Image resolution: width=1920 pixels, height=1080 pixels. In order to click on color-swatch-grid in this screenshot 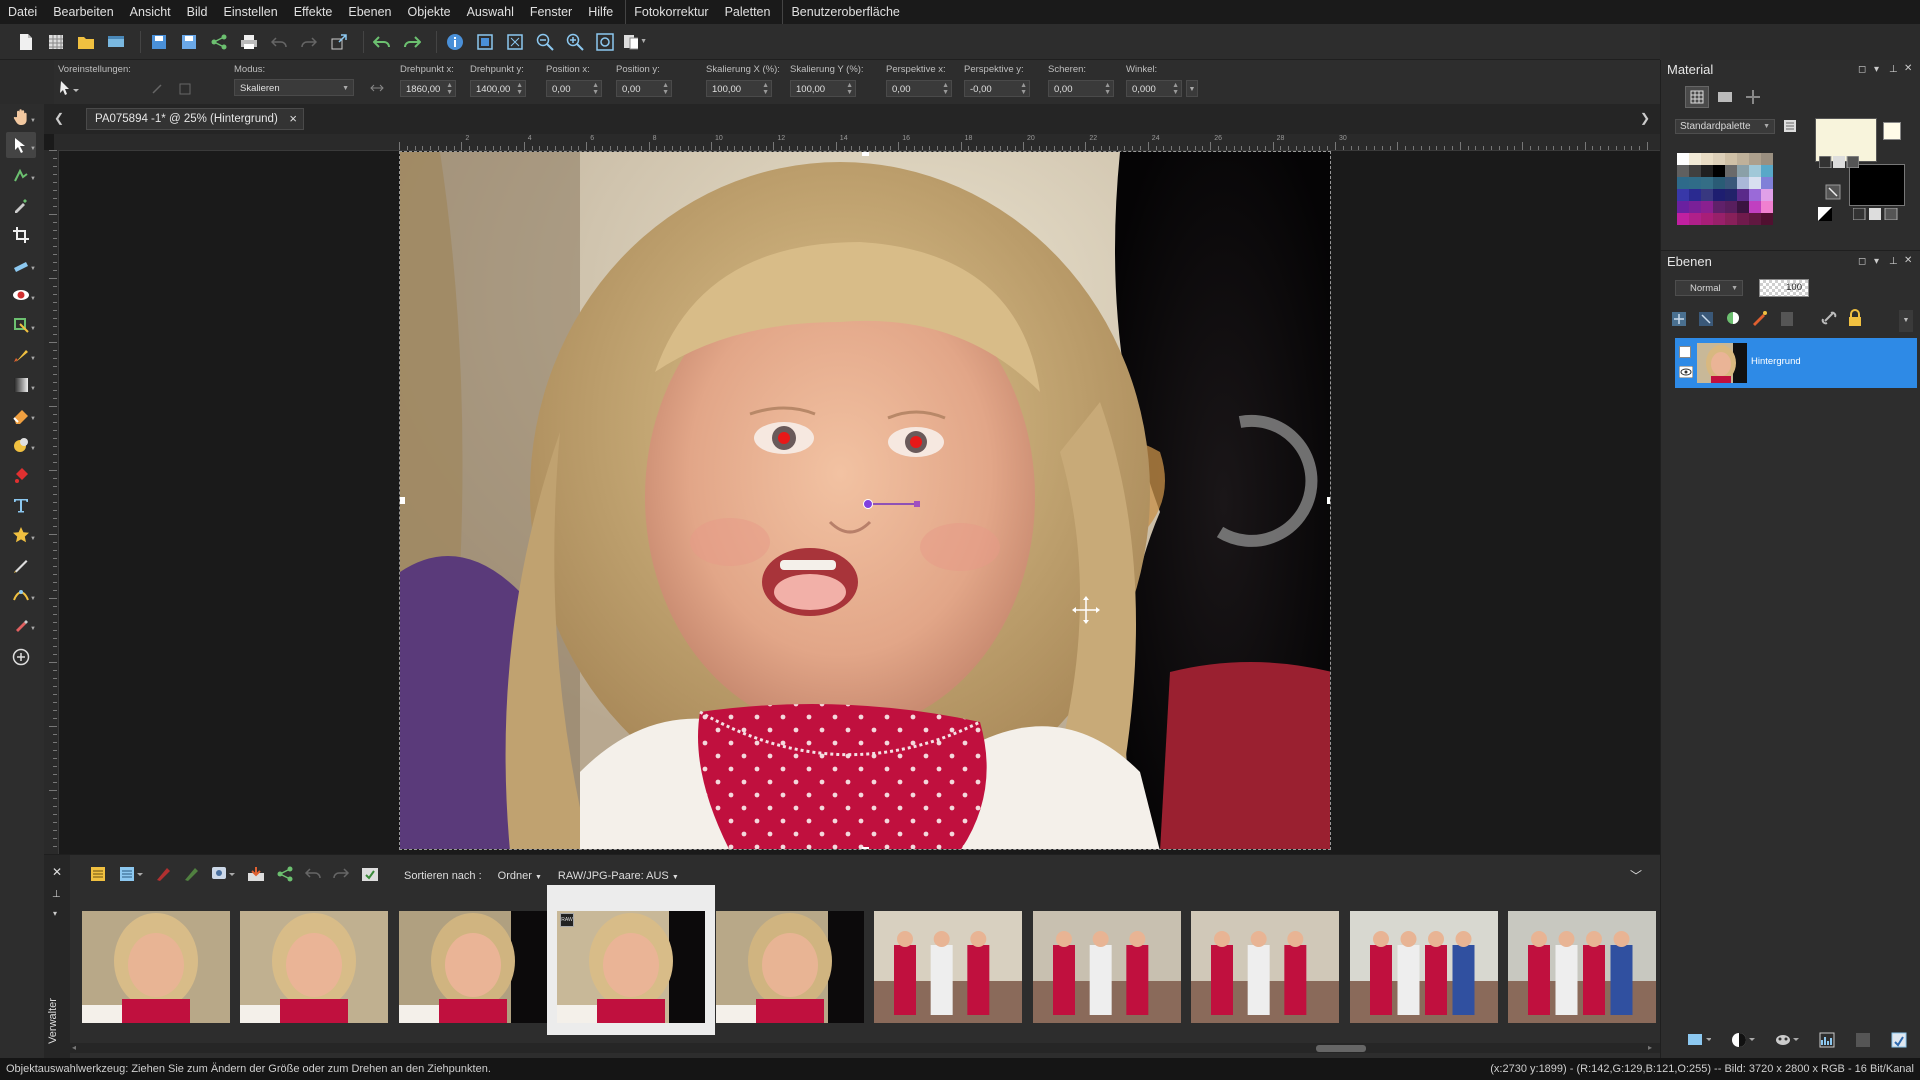, I will do `click(1725, 201)`.